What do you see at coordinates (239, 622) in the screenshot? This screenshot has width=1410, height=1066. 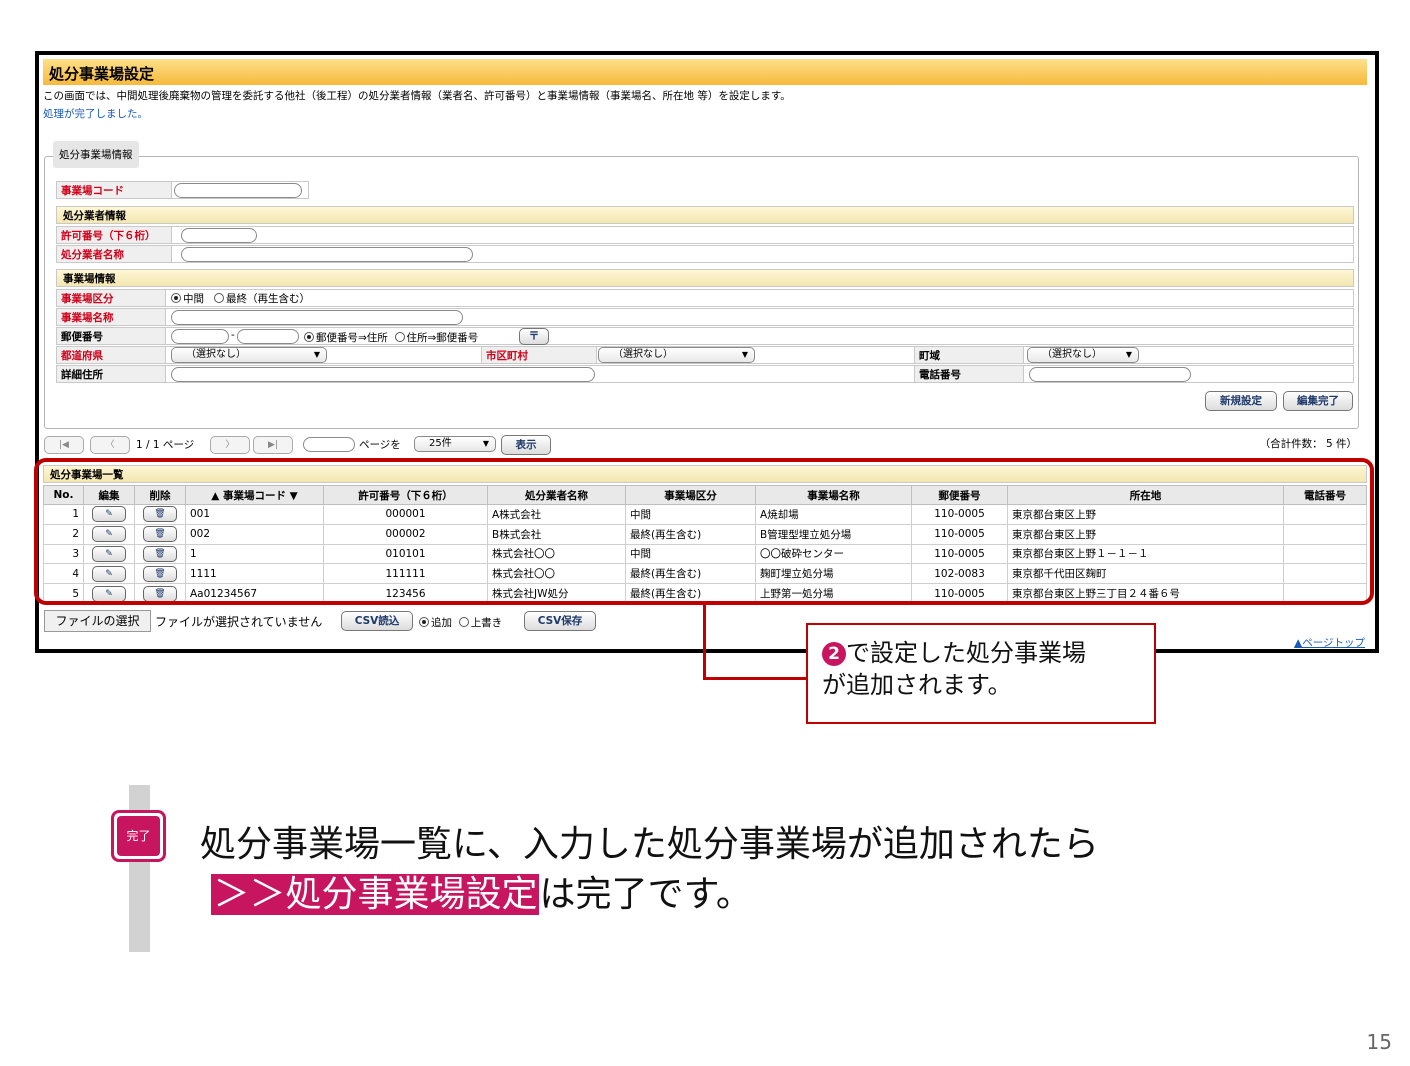 I see `no-file-text: ファイルが選択されていません` at bounding box center [239, 622].